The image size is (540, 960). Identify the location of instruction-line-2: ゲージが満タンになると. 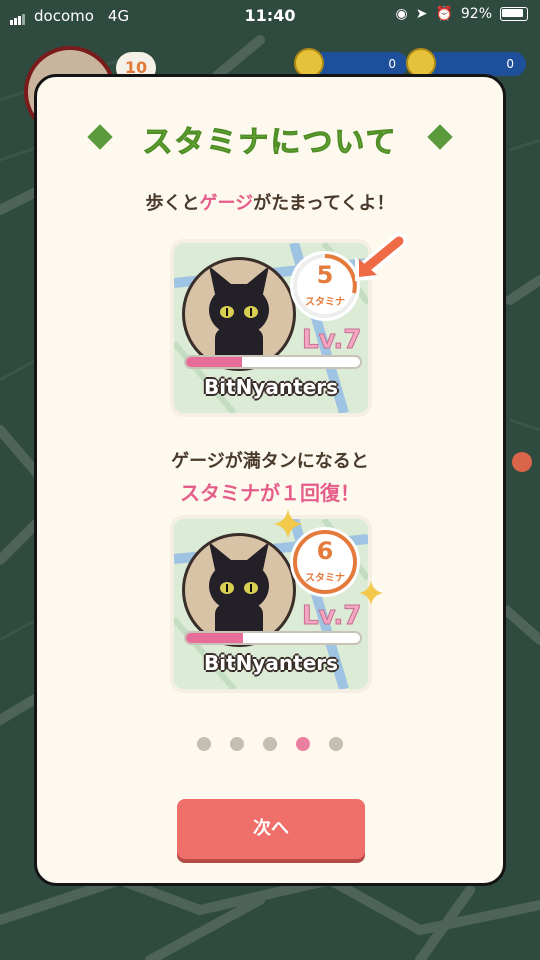
(270, 461).